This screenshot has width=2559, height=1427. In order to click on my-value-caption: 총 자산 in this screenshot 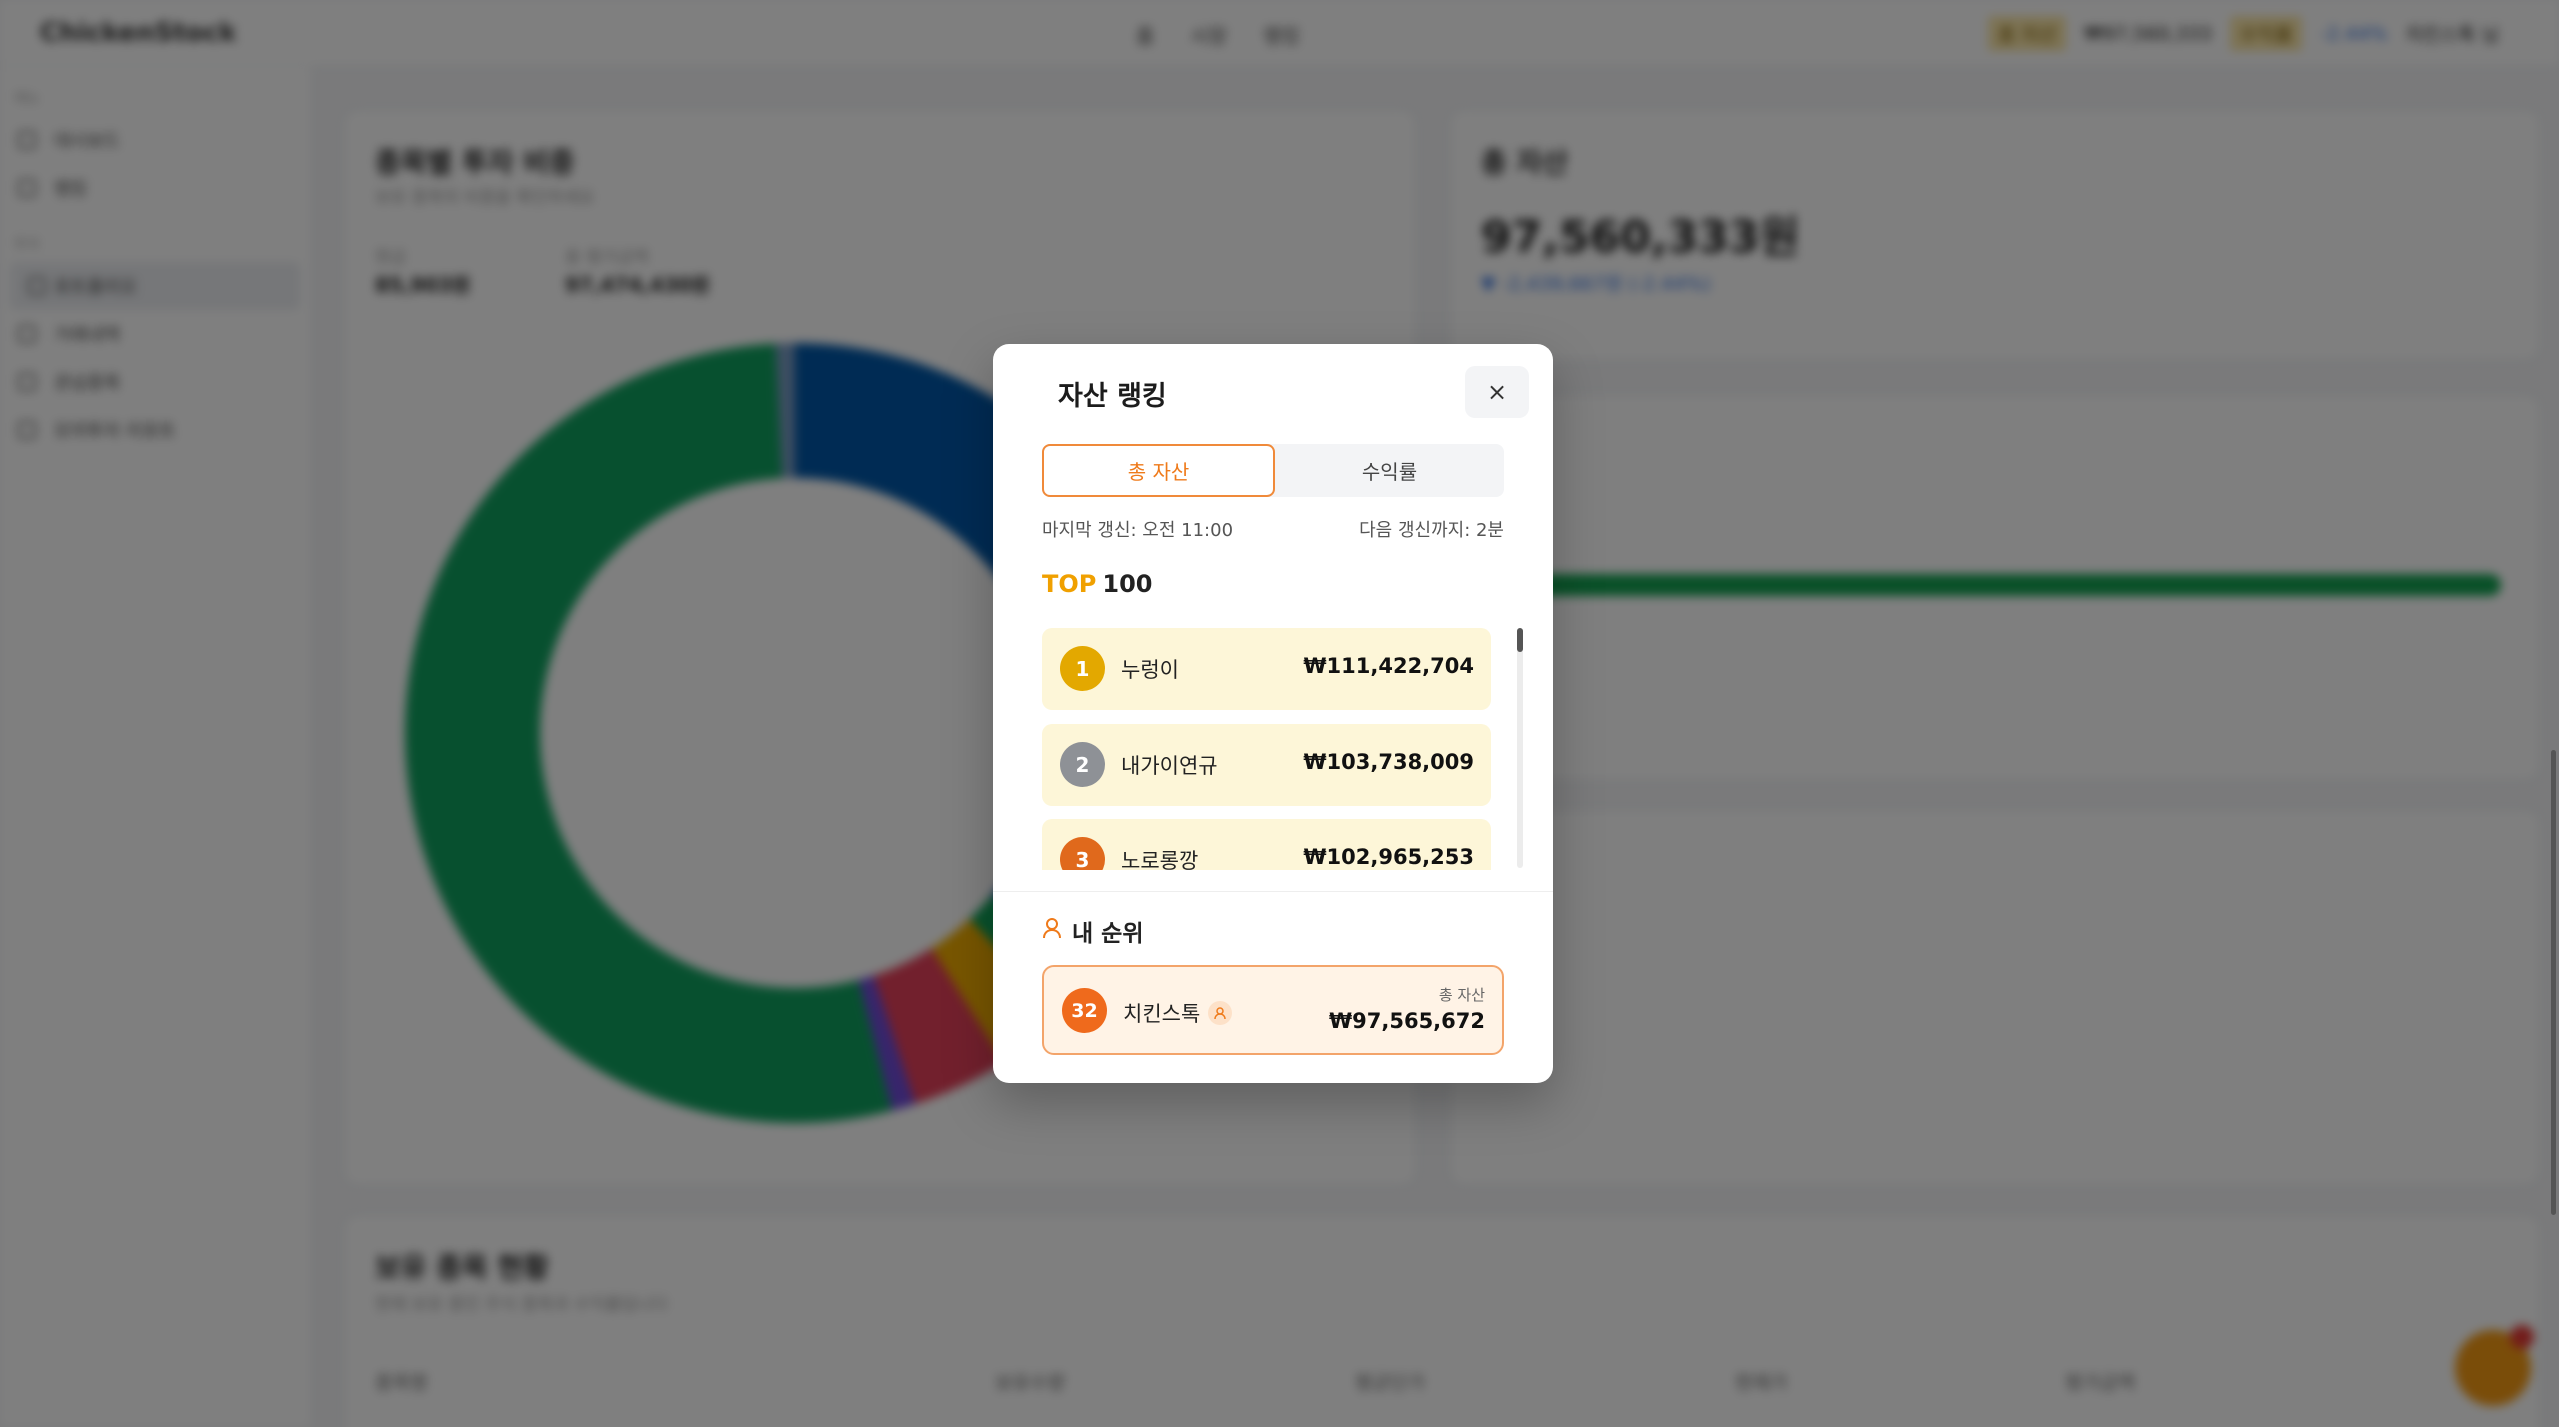, I will do `click(1461, 995)`.